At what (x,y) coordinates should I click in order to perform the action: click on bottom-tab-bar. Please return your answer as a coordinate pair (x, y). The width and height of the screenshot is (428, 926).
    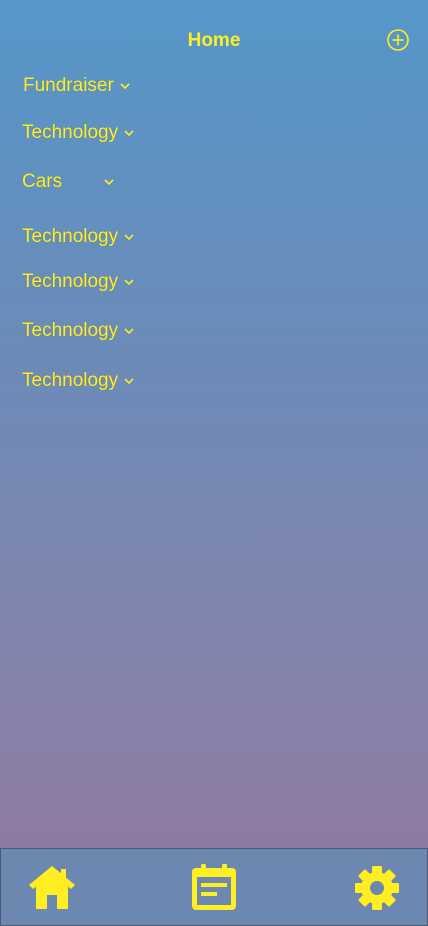
    Looking at the image, I should click on (214, 887).